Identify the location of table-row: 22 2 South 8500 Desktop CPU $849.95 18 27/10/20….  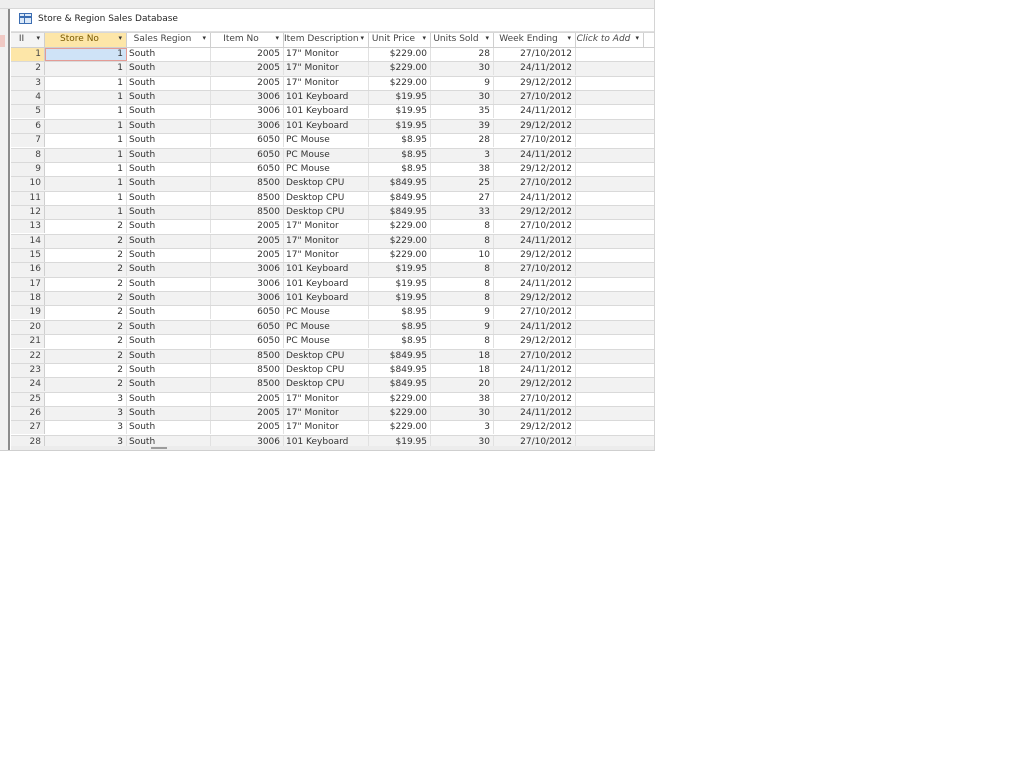
(332, 356).